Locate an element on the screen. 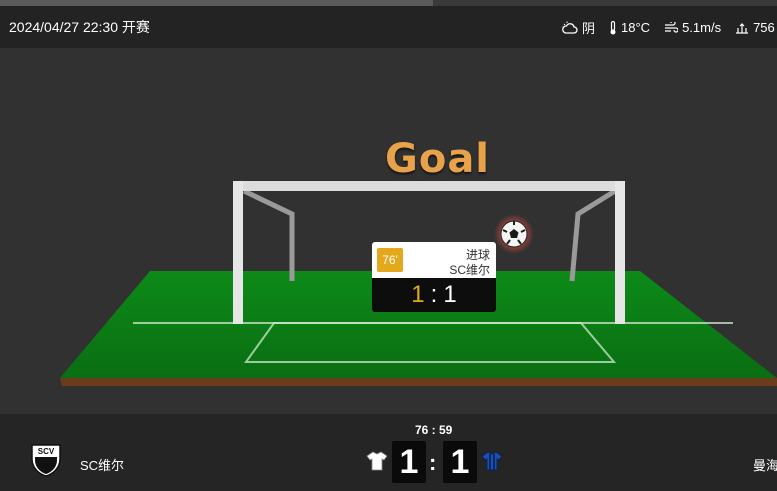 The width and height of the screenshot is (777, 491). kickoff-time: 2024/04/27 22:30 开赛 is located at coordinates (79, 27).